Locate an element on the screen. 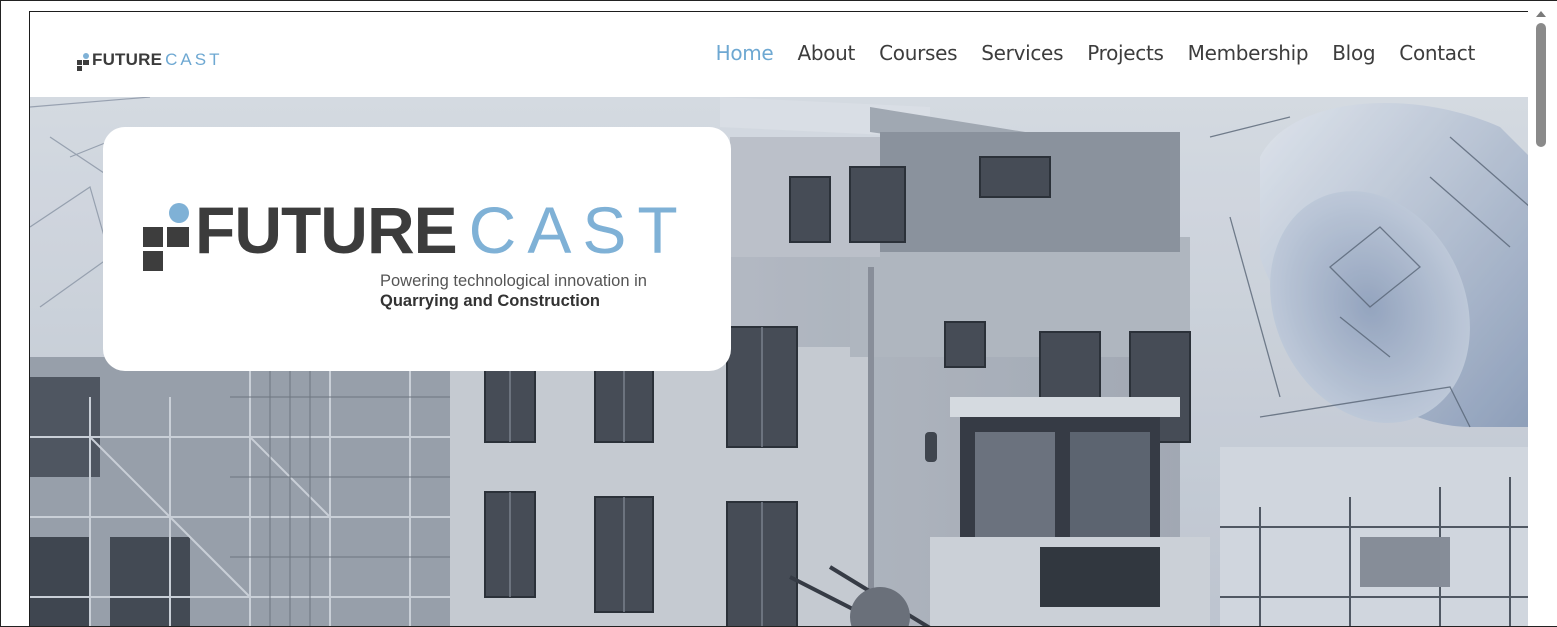 The height and width of the screenshot is (627, 1557). logo-mark-icon is located at coordinates (83, 59).